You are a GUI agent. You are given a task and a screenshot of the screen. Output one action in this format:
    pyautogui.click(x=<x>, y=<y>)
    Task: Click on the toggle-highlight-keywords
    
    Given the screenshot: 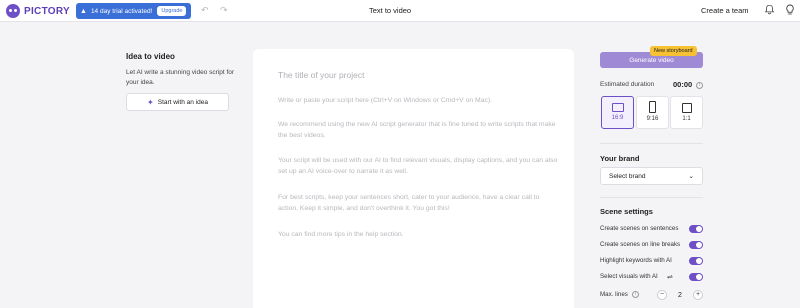 What is the action you would take?
    pyautogui.click(x=696, y=261)
    